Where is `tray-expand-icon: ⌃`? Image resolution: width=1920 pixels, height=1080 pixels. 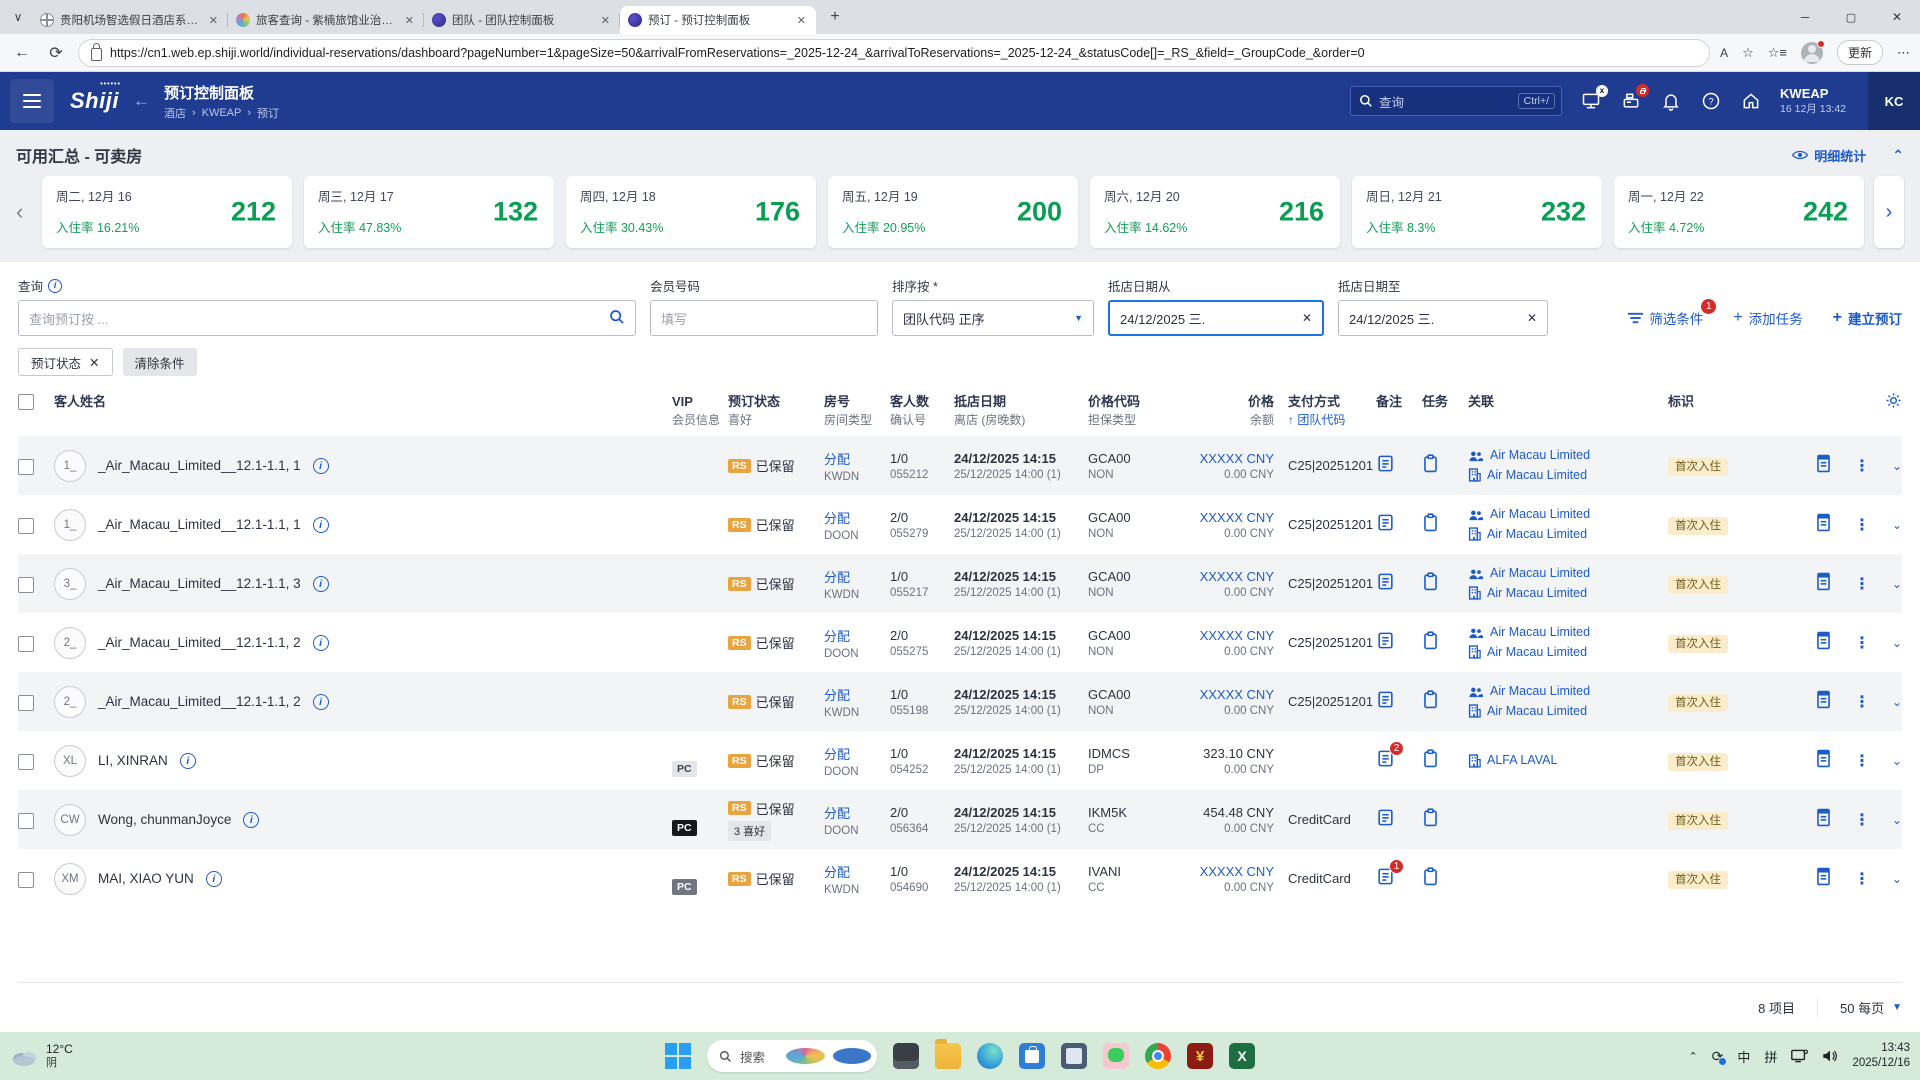
tray-expand-icon: ⌃ is located at coordinates (1692, 1056).